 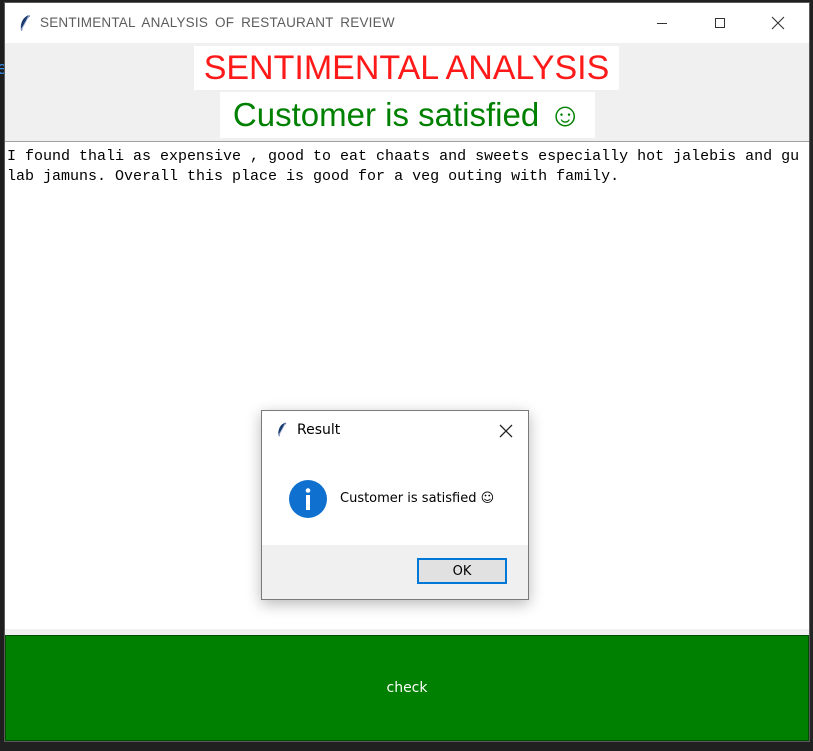 What do you see at coordinates (407, 688) in the screenshot?
I see `check-button: check` at bounding box center [407, 688].